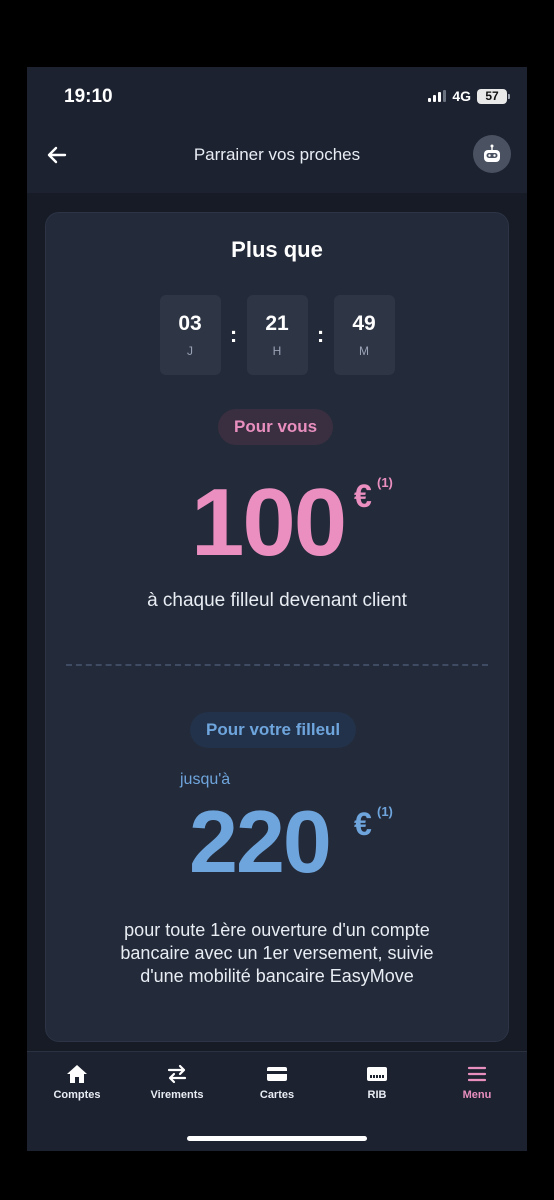 The image size is (554, 1200). Describe the element at coordinates (277, 1138) in the screenshot. I see `home-indicator` at that location.